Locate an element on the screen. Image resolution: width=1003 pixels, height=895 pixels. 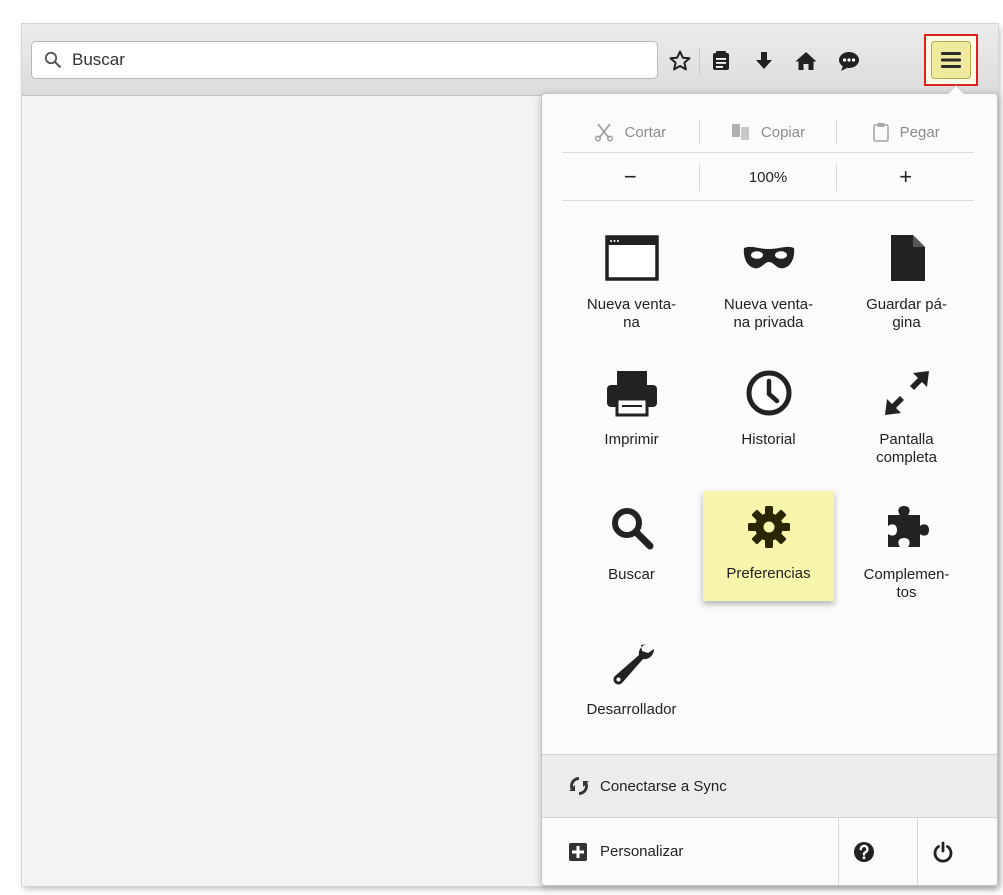
clock-icon is located at coordinates (768, 393).